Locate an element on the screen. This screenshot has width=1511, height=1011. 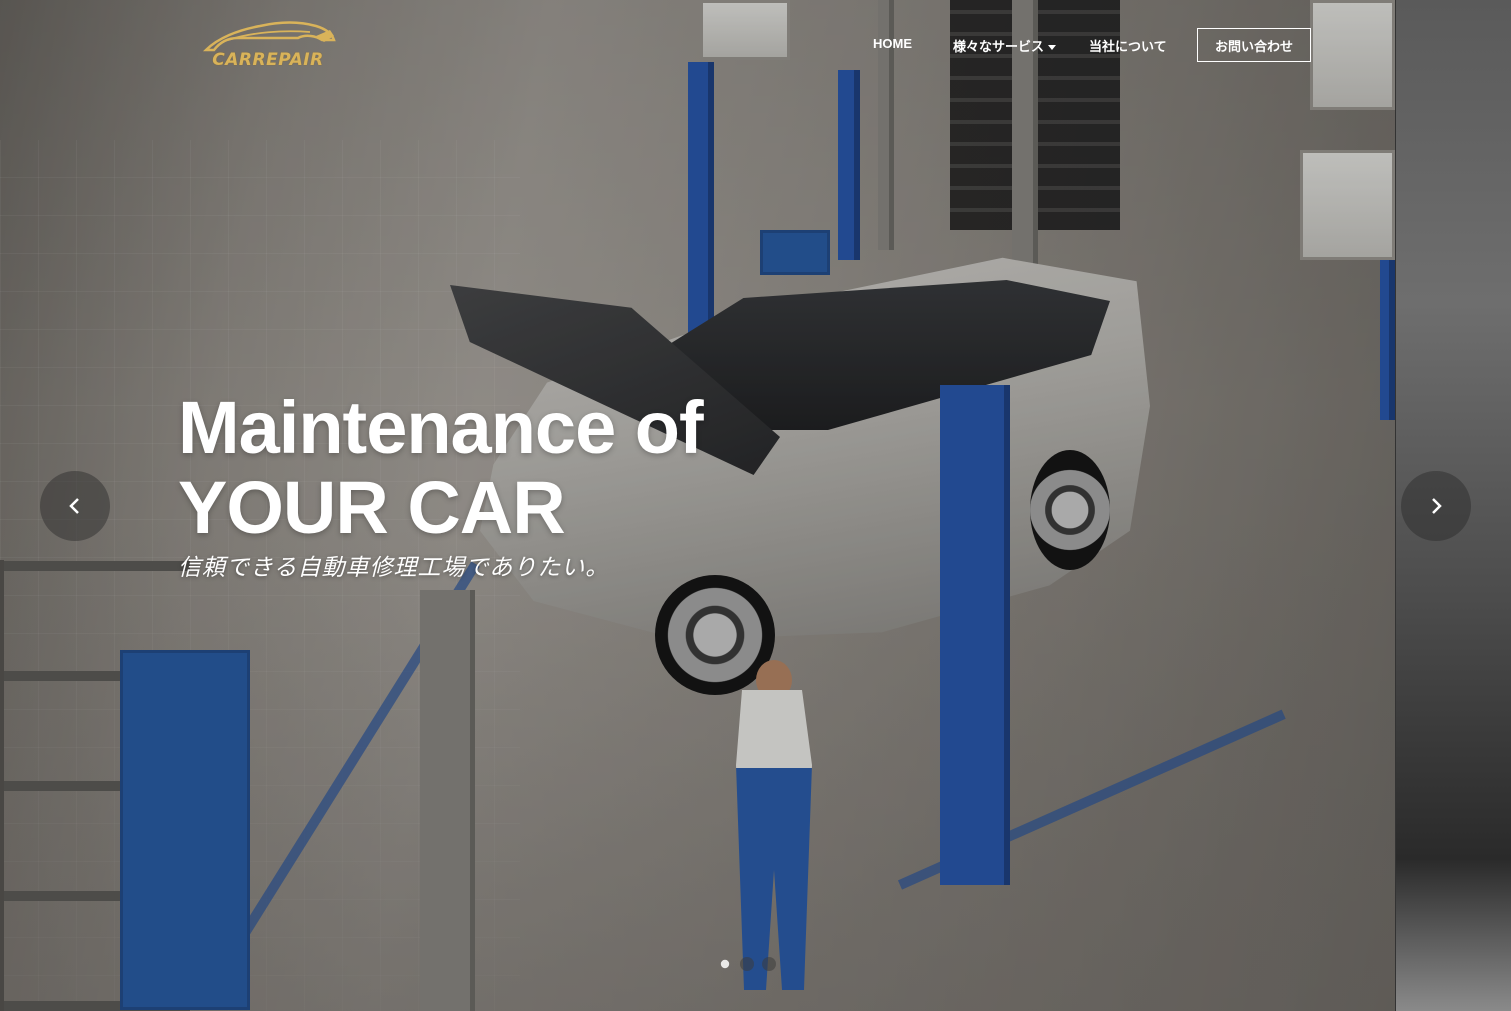
logo-text: CARREPAIR is located at coordinates (268, 60).